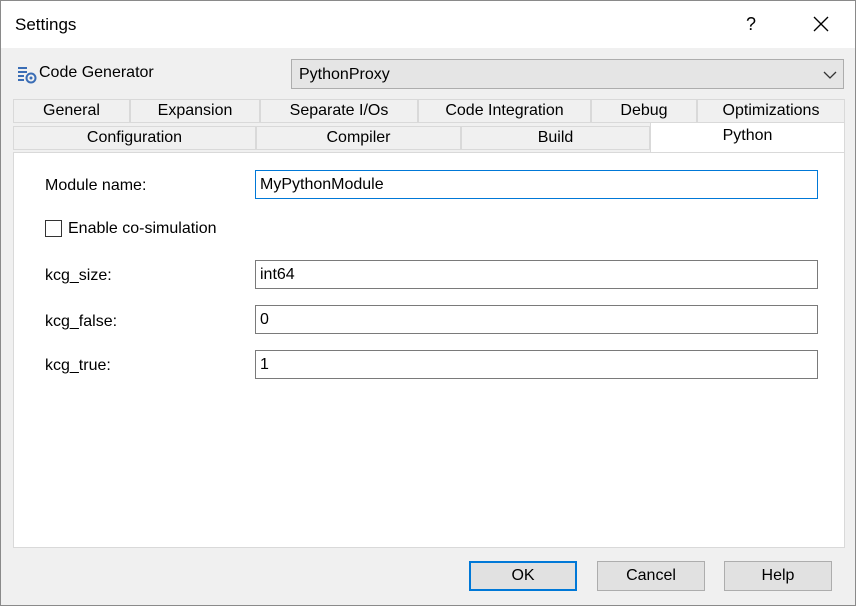  What do you see at coordinates (751, 24) in the screenshot?
I see `help-icon: ?` at bounding box center [751, 24].